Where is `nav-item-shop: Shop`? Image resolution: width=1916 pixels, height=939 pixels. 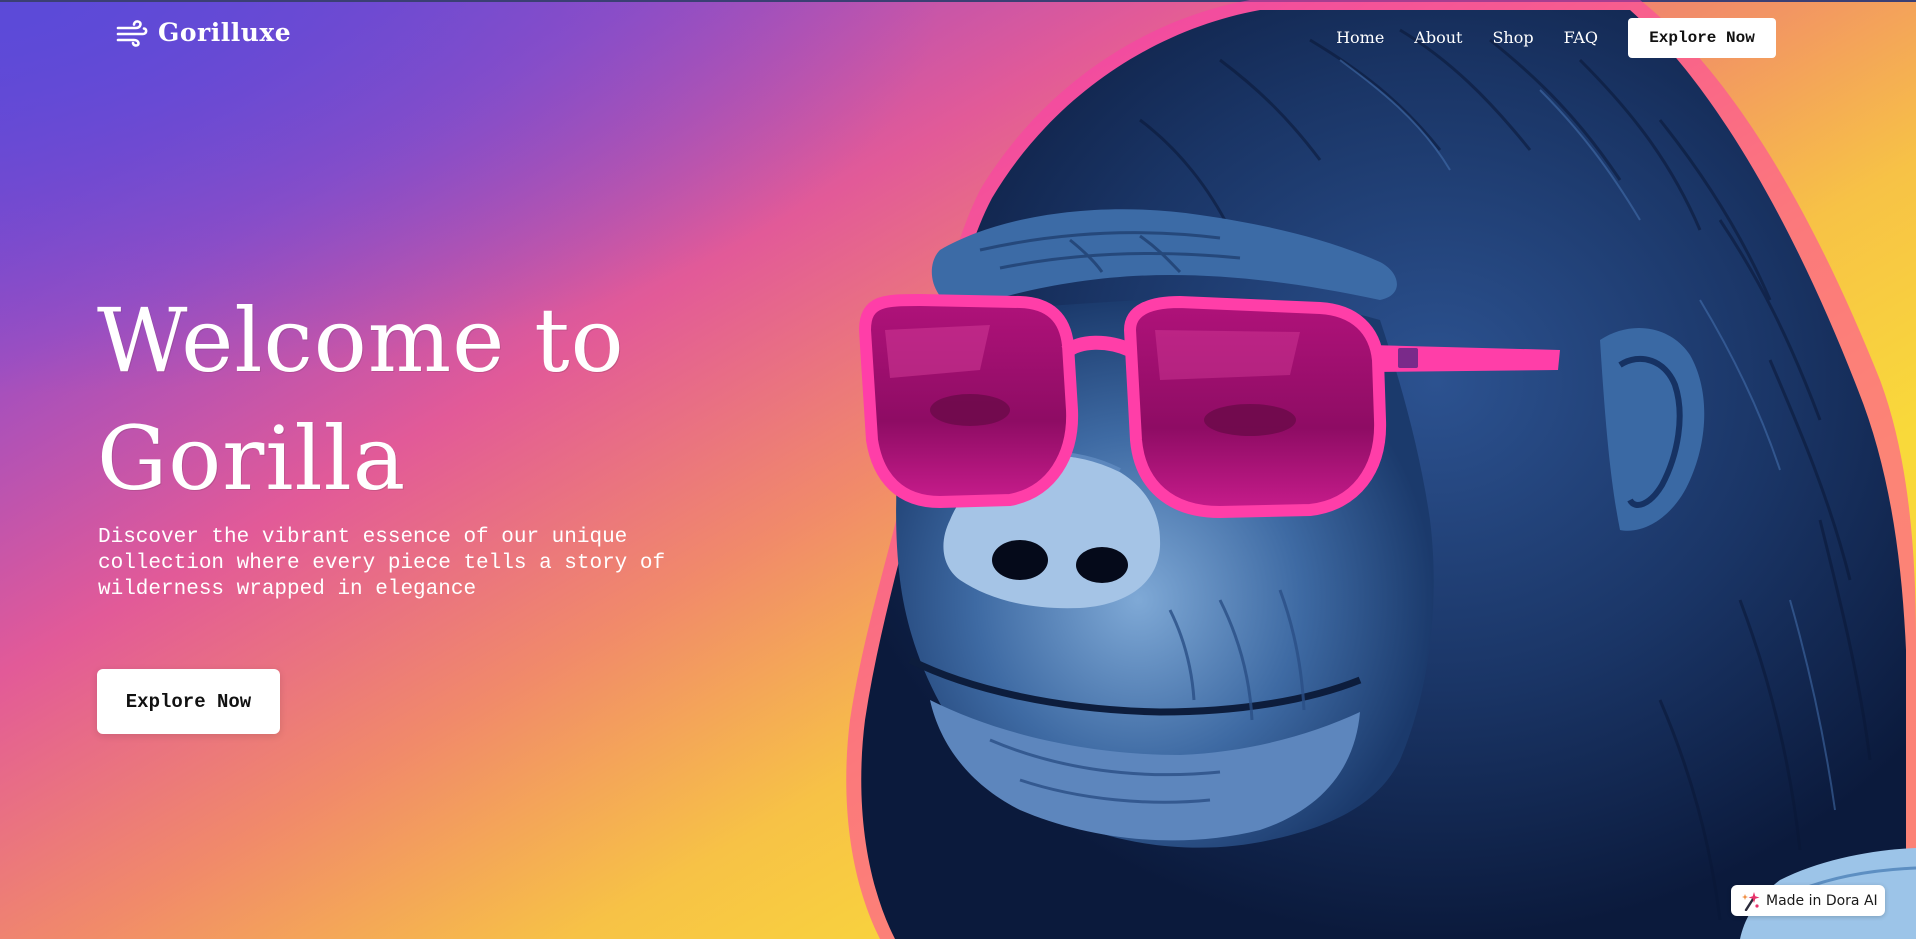 nav-item-shop: Shop is located at coordinates (1512, 38).